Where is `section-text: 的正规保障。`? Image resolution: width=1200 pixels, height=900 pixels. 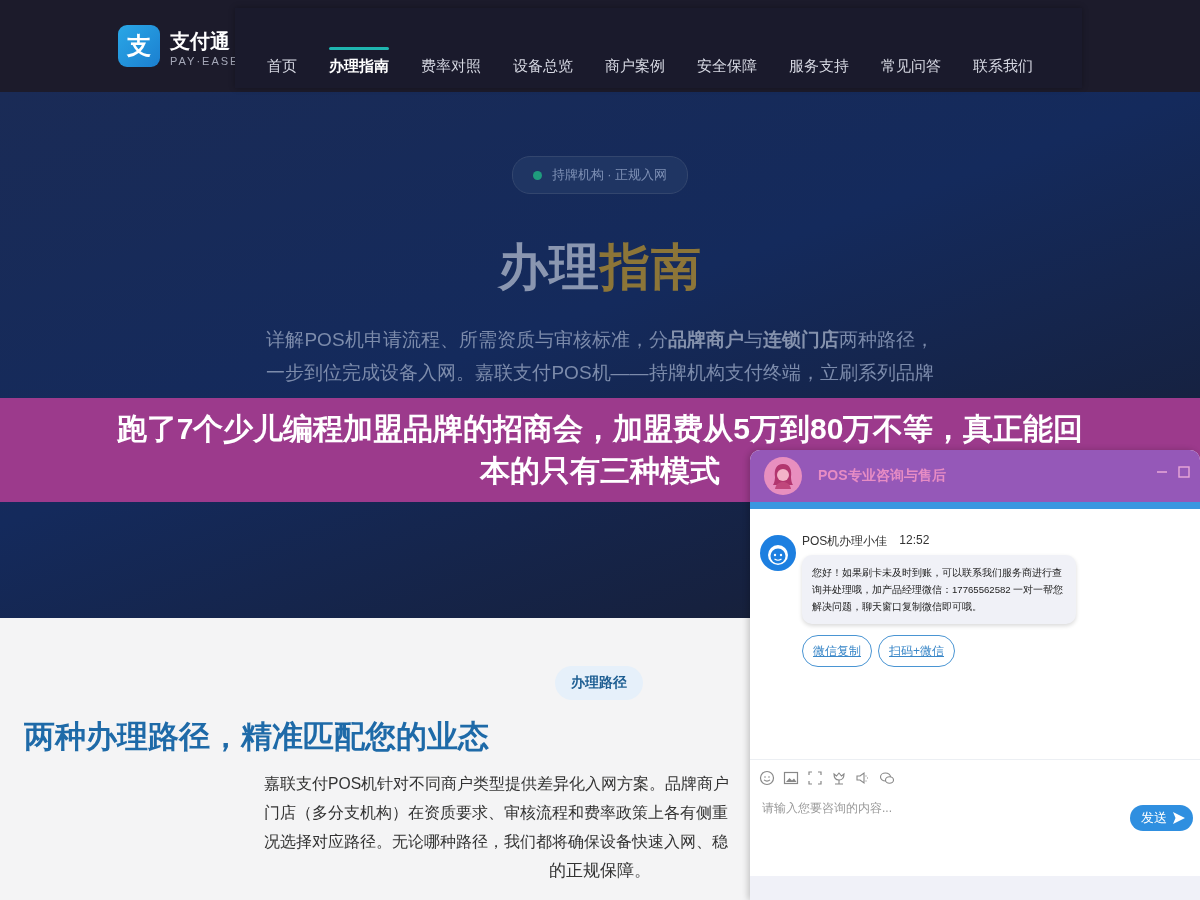
section-text: 的正规保障。 is located at coordinates (600, 870).